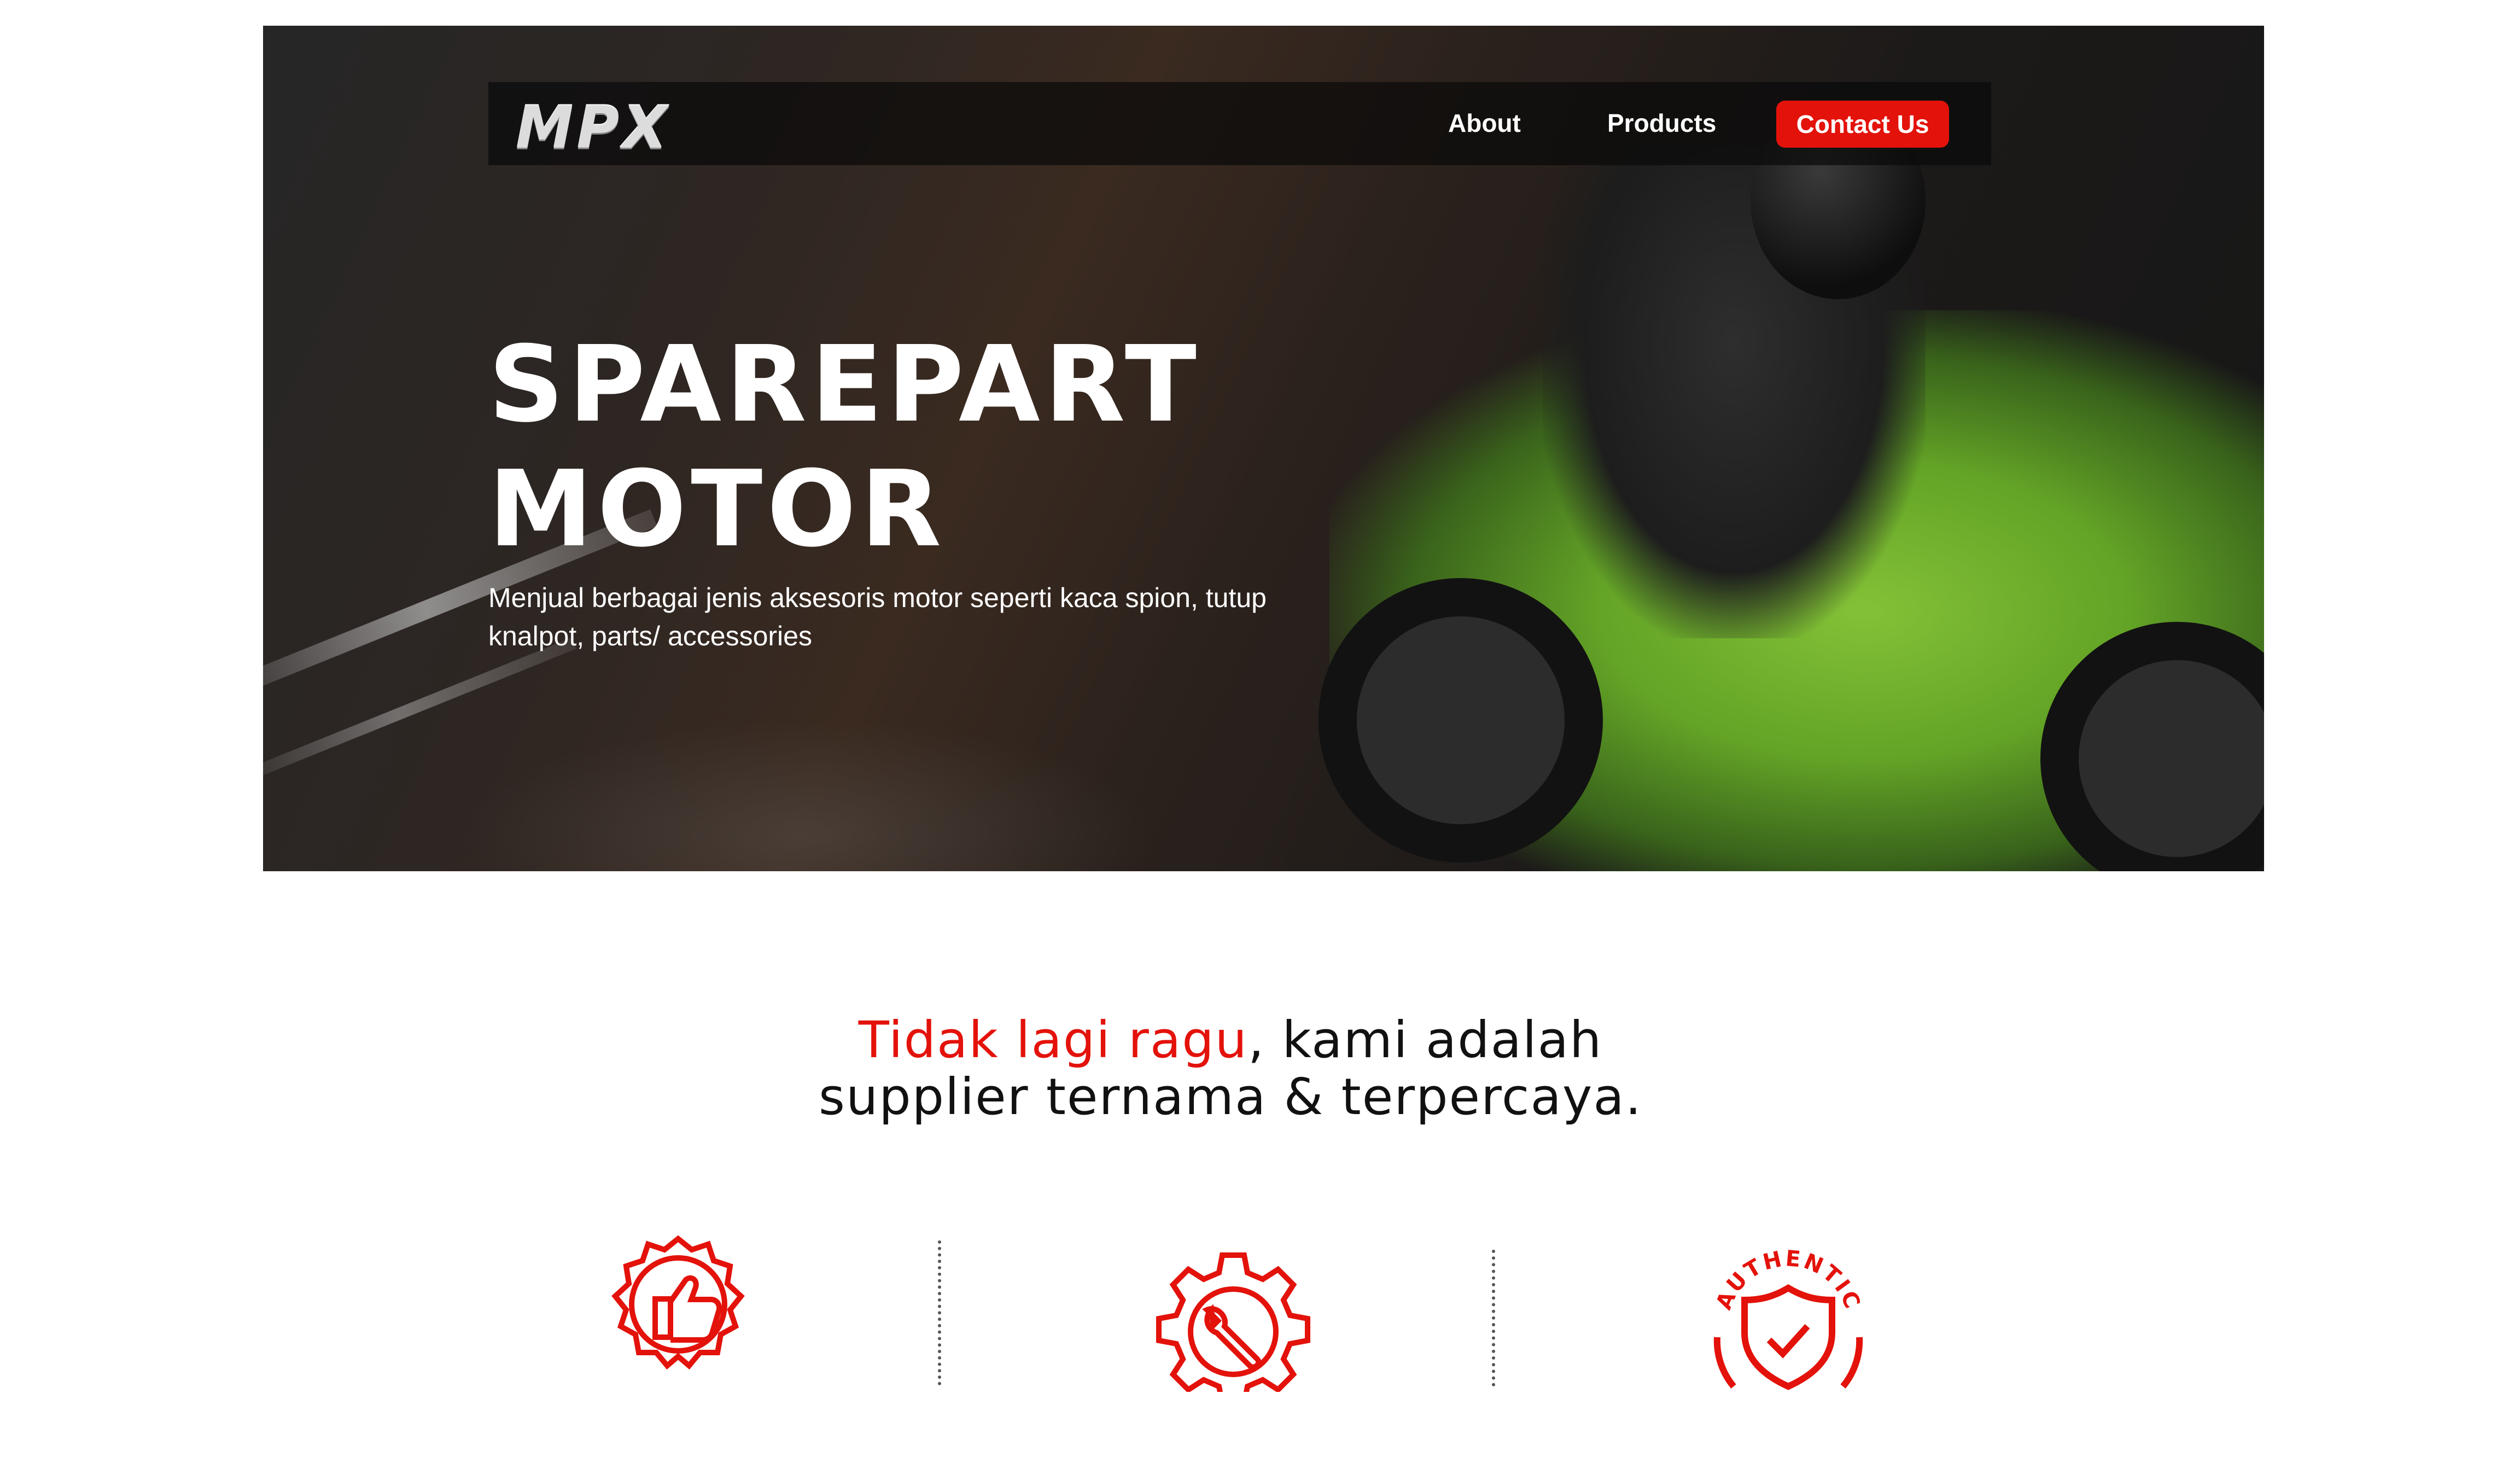  Describe the element at coordinates (1053, 1040) in the screenshot. I see `tagline-highlight: Tidak lagi ragu` at that location.